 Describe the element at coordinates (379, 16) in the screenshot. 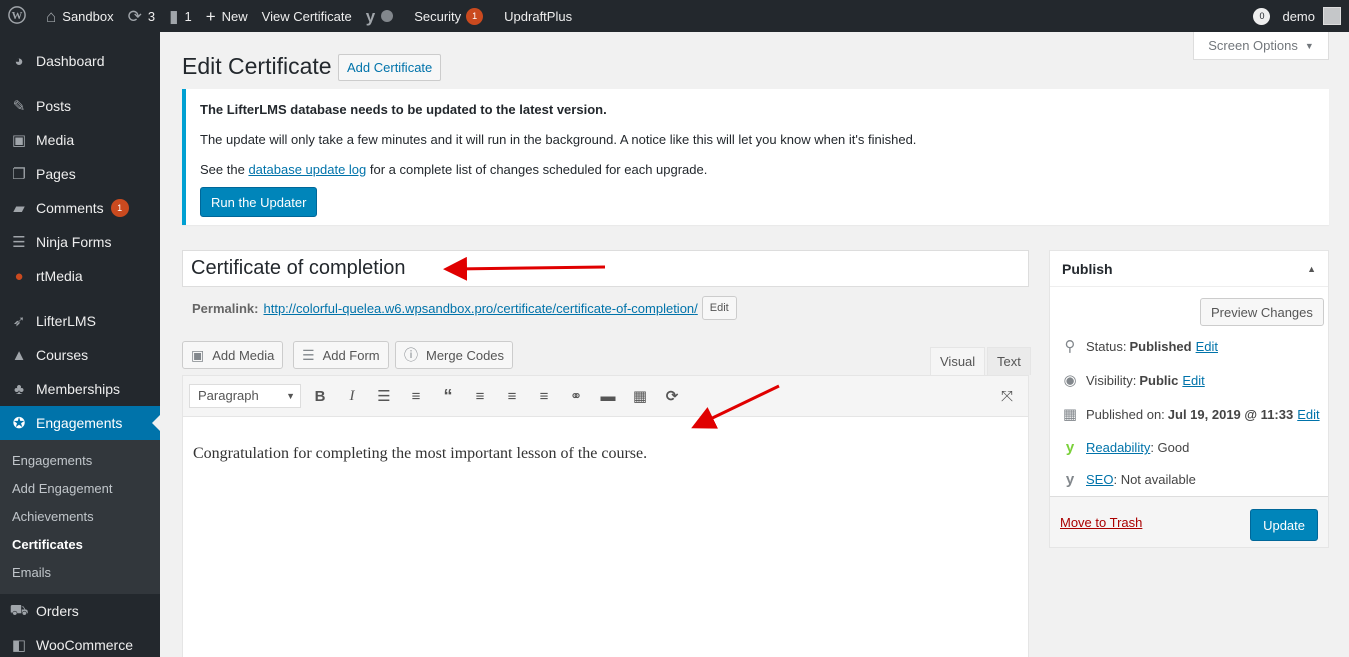

I see `yoast-menu: y` at that location.